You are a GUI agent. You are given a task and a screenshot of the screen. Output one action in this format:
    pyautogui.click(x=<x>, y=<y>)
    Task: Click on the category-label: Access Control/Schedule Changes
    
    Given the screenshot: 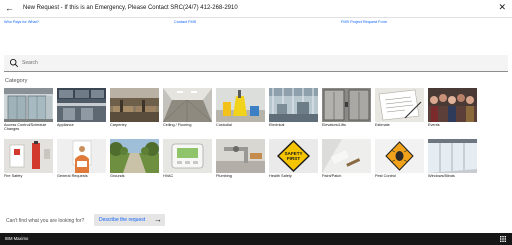 What is the action you would take?
    pyautogui.click(x=25, y=127)
    